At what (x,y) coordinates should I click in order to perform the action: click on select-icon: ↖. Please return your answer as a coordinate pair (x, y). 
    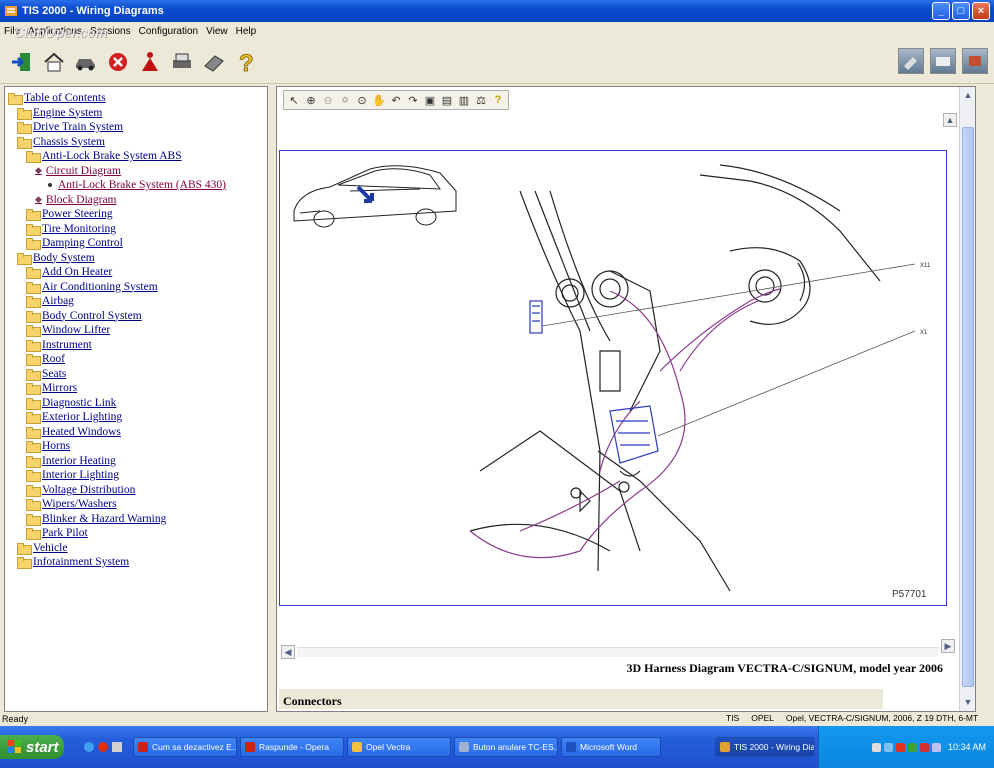
    Looking at the image, I should click on (294, 100).